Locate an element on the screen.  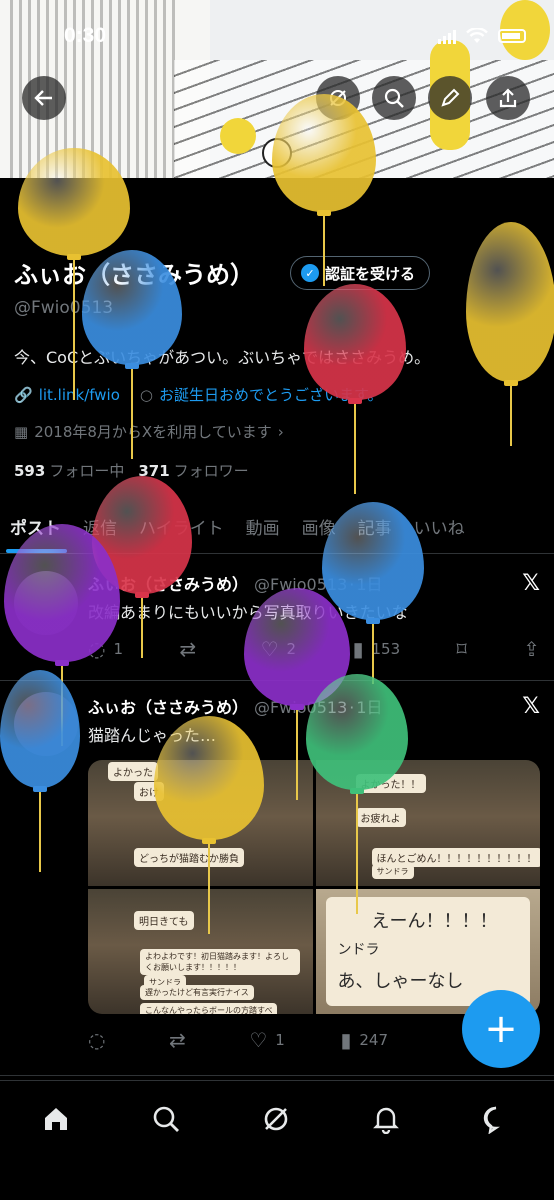
like-button: ♡ 1 is located at coordinates (266, 1040).